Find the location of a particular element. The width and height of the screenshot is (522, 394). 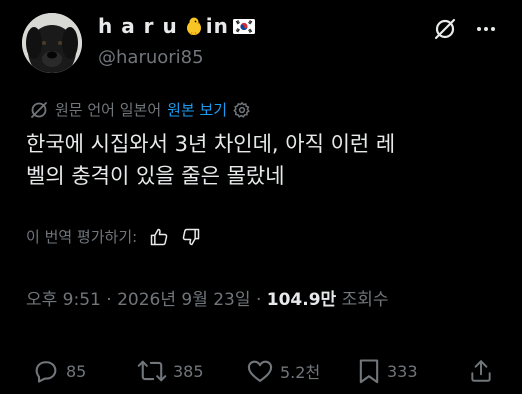

like-button: 5.2천 is located at coordinates (283, 371).